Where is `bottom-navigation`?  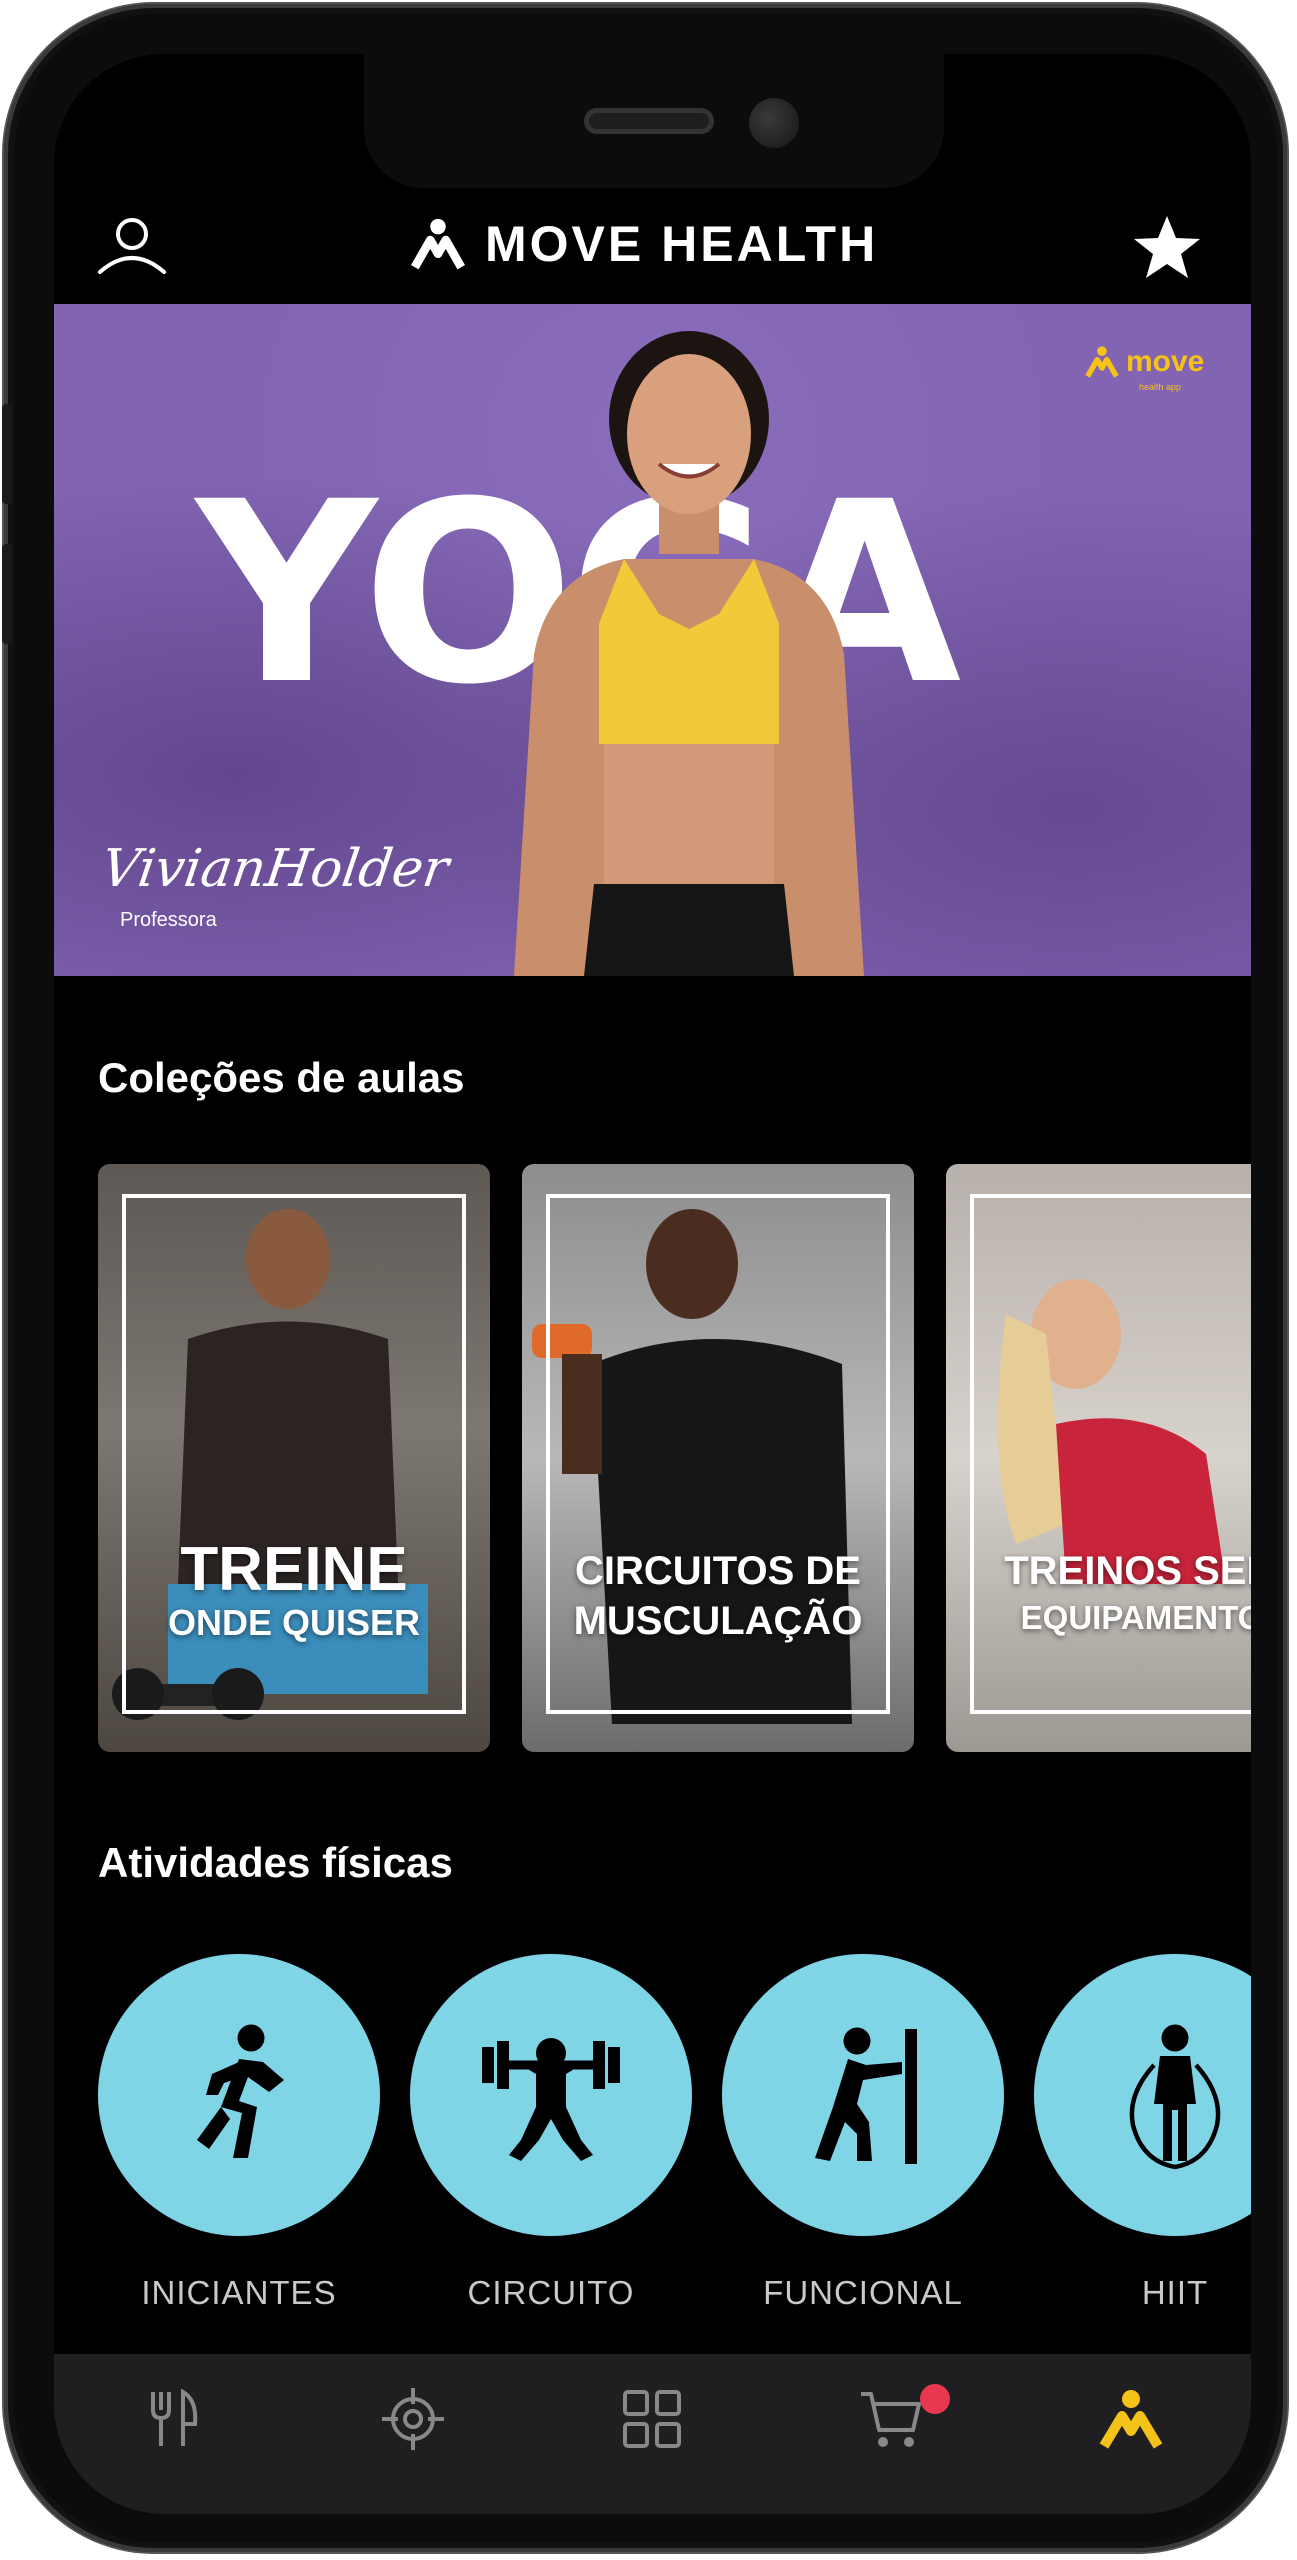 bottom-navigation is located at coordinates (652, 2434).